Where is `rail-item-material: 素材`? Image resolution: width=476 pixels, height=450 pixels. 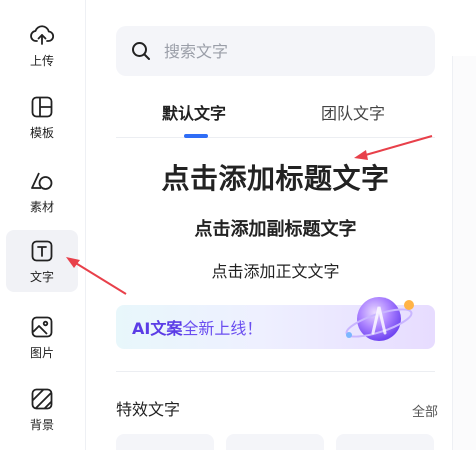
rail-item-material: 素材 is located at coordinates (42, 191).